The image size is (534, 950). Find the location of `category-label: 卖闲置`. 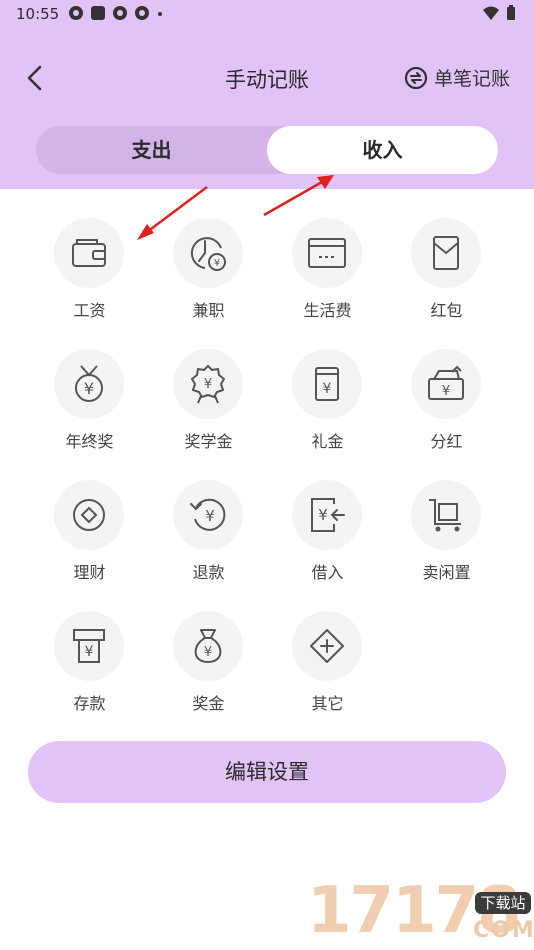

category-label: 卖闲置 is located at coordinates (446, 572).